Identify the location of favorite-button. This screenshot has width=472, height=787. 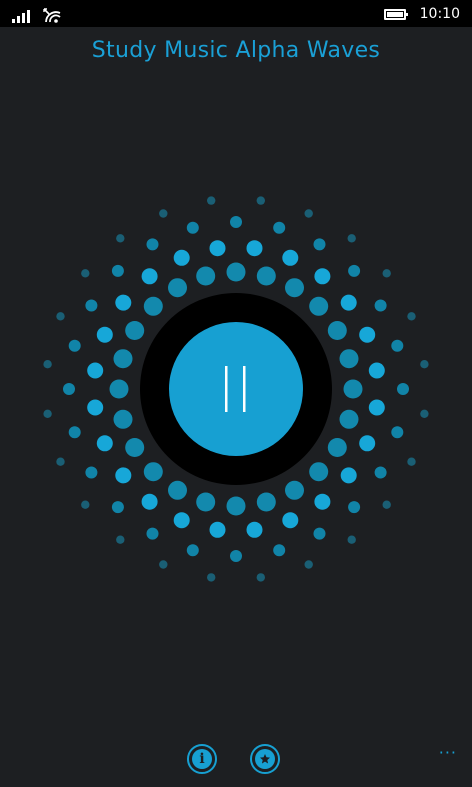
(265, 759).